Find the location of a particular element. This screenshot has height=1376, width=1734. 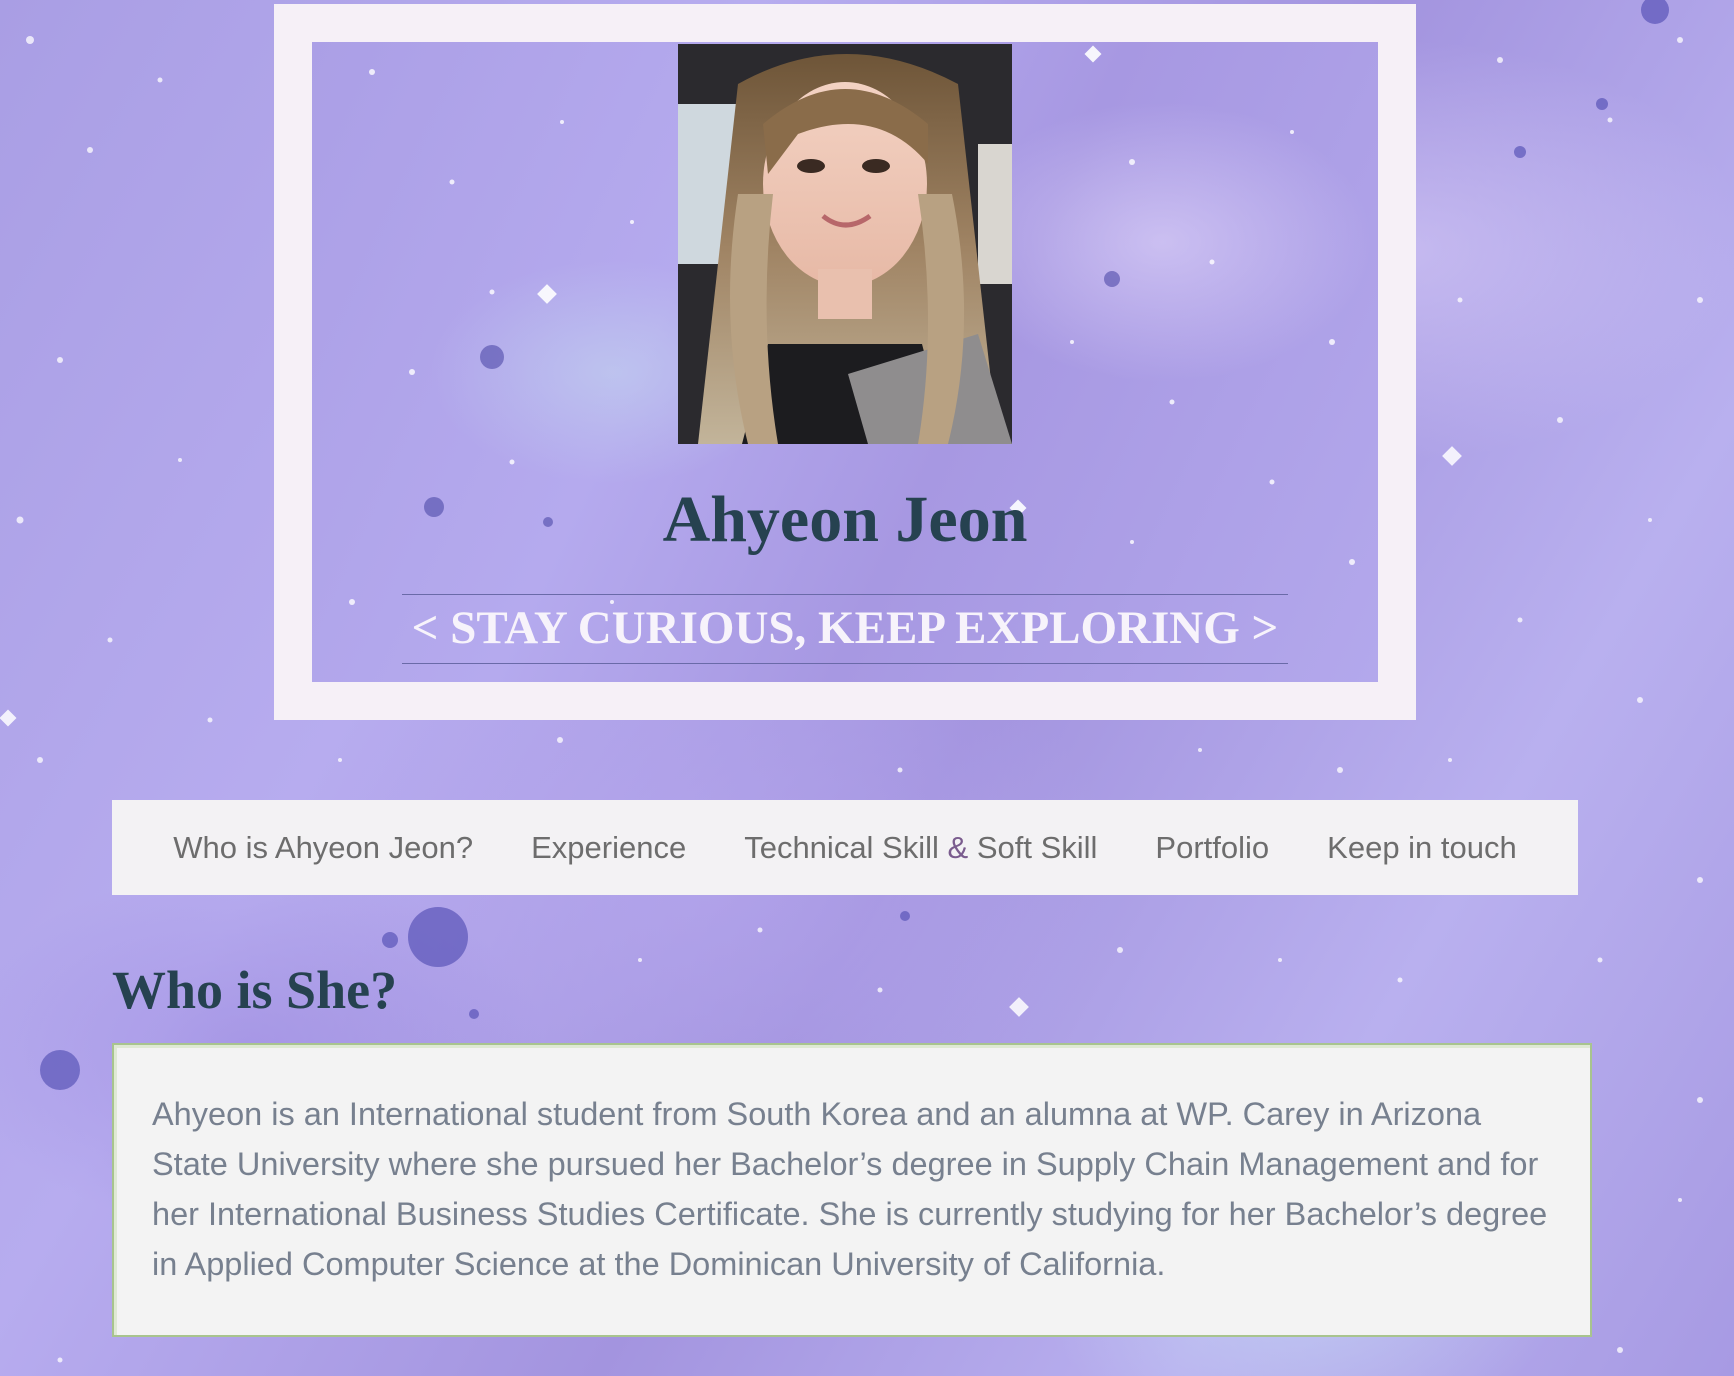

tagline-banner: < STAY CURIOUS, KEEP EXPLORING > is located at coordinates (845, 629).